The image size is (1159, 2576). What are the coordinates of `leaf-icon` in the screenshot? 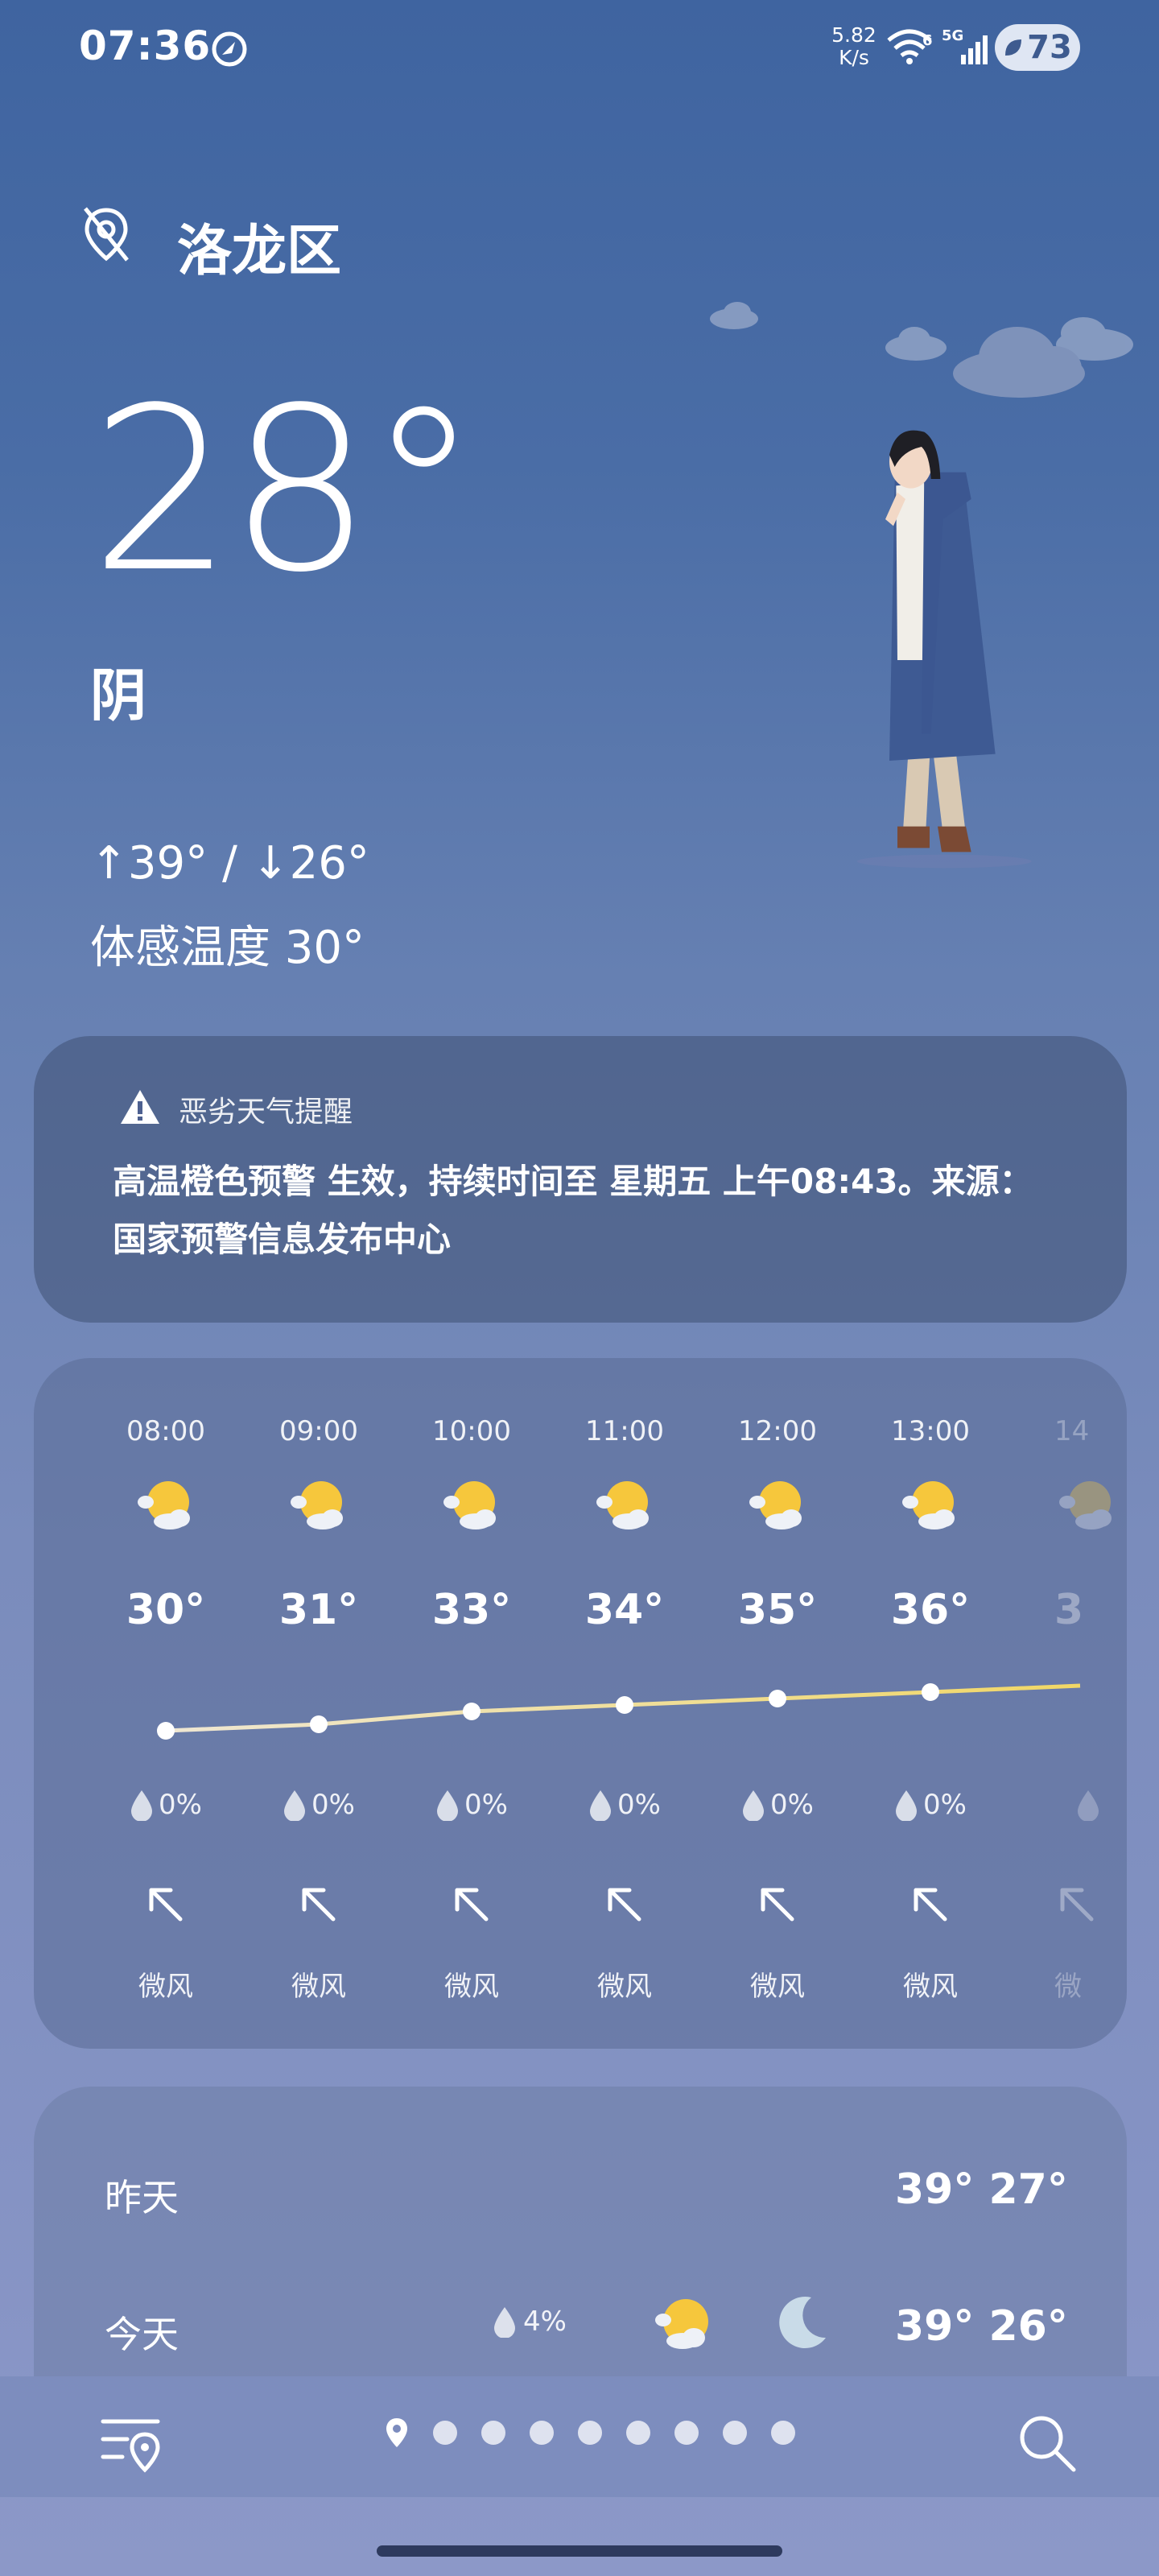 It's located at (1013, 47).